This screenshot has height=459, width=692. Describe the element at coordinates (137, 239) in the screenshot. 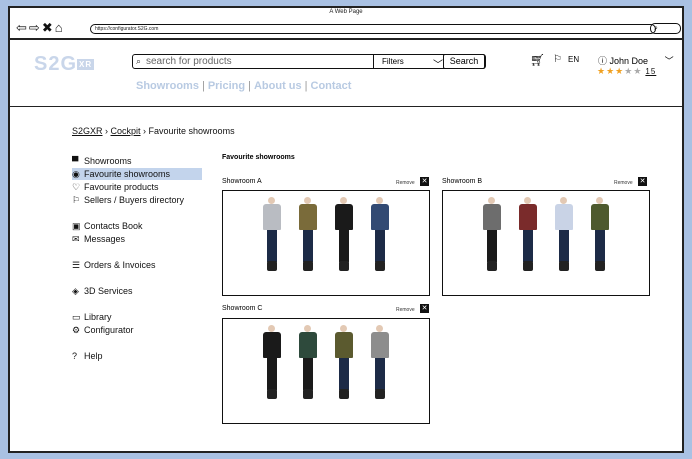

I see `sidebar-item-messages: ✉ Messages` at that location.